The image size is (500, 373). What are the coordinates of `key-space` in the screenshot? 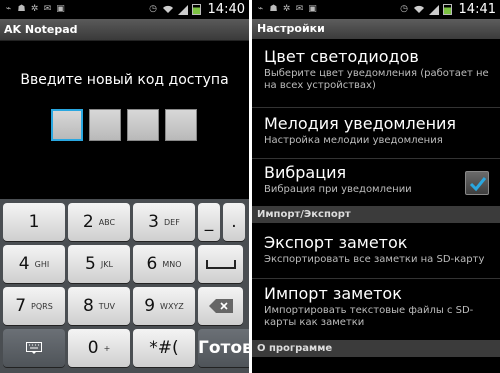 It's located at (220, 264).